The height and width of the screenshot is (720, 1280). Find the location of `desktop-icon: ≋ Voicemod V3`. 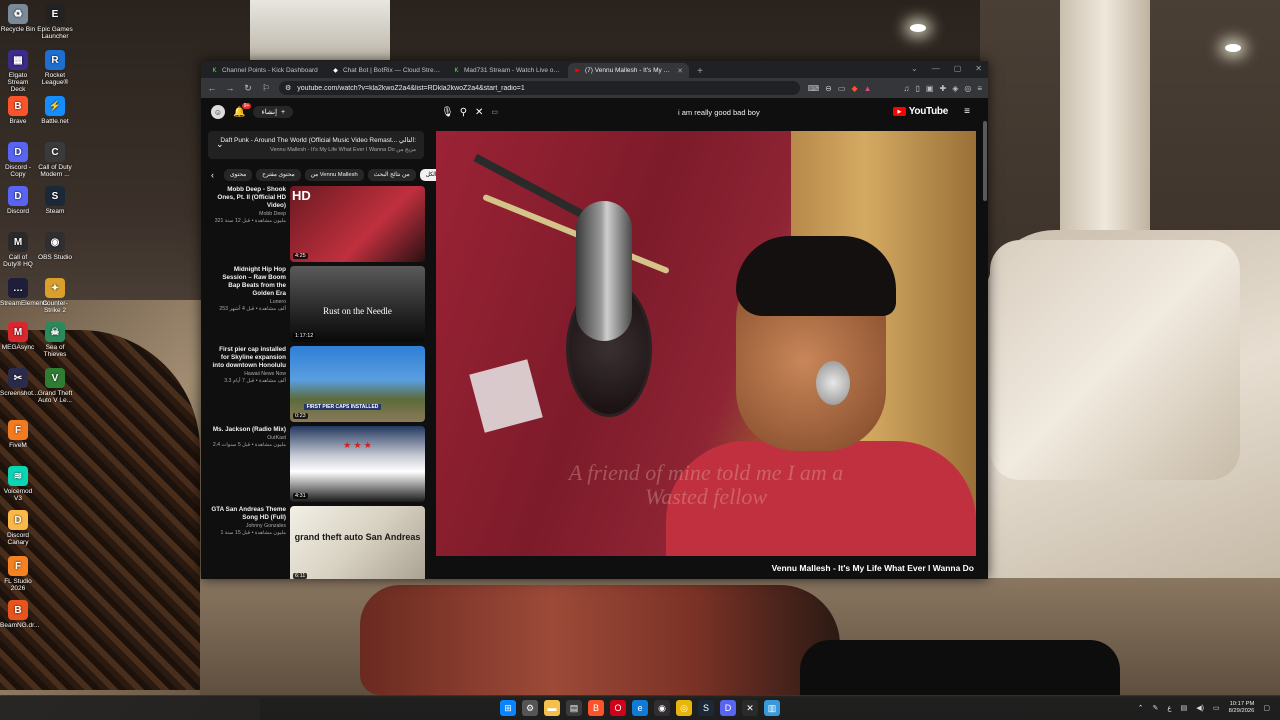

desktop-icon: ≋ Voicemod V3 is located at coordinates (18, 484).